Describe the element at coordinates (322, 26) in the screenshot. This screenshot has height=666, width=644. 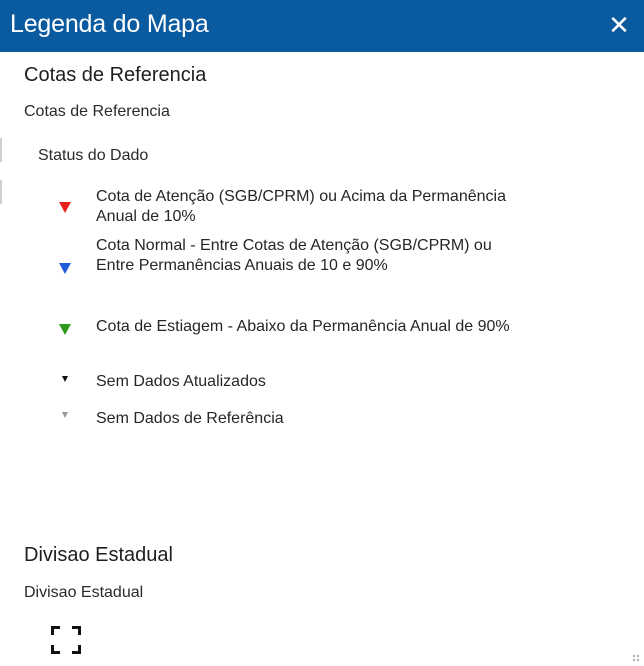
I see `legend-title-bar: Legenda do Mapa ✕` at that location.